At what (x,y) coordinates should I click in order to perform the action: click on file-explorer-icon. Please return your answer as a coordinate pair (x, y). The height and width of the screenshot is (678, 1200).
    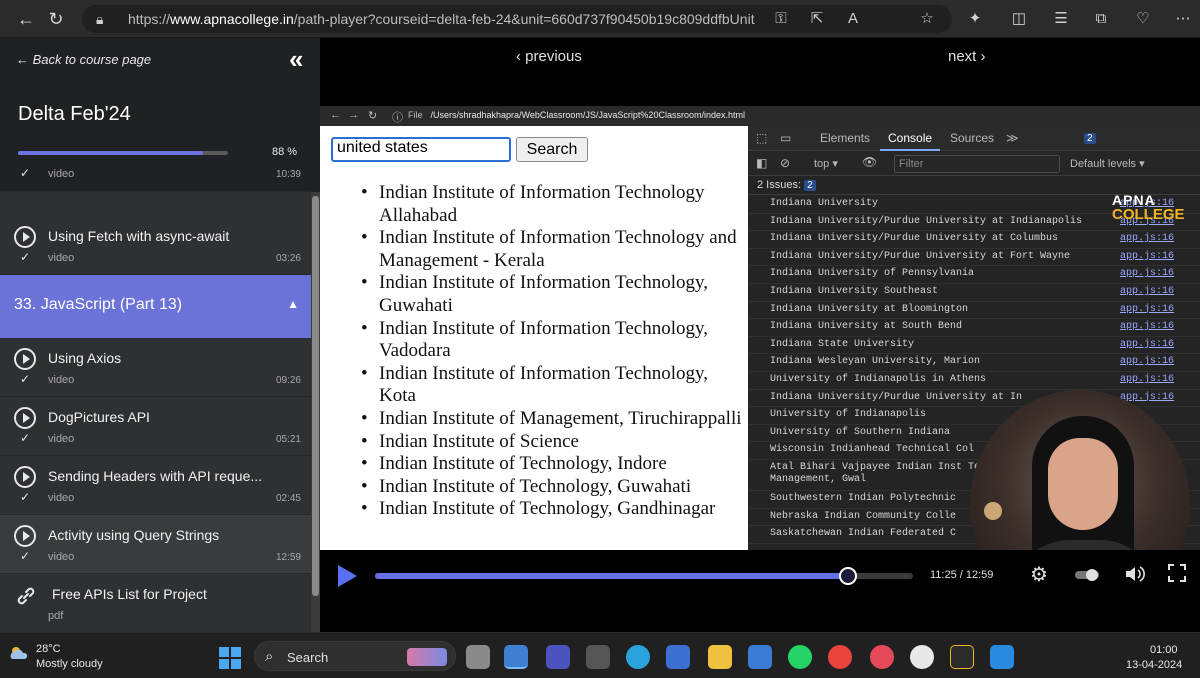
    Looking at the image, I should click on (720, 657).